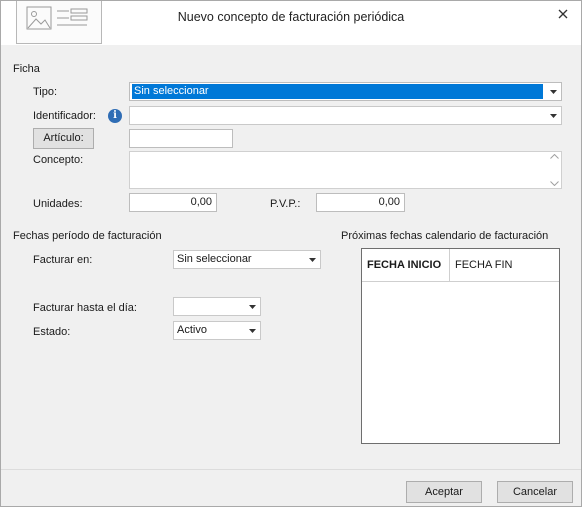 The height and width of the screenshot is (507, 582). I want to click on concepto-label: Concepto:, so click(58, 160).